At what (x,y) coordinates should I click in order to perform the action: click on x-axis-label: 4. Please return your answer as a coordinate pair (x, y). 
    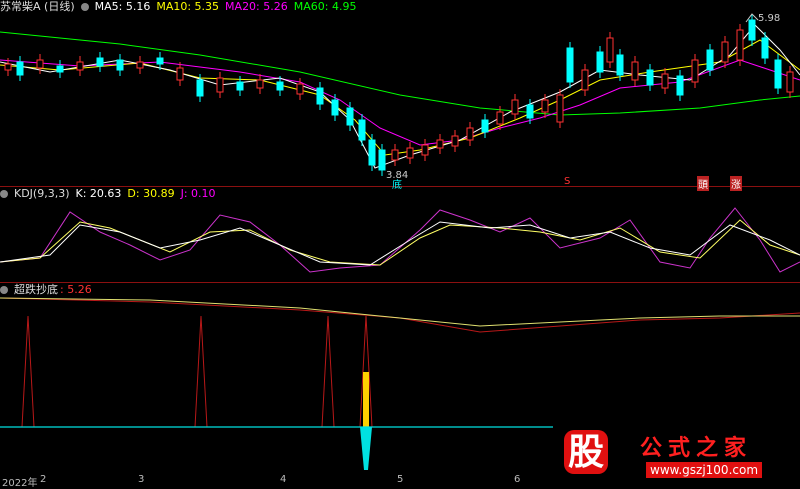
    Looking at the image, I should click on (283, 479).